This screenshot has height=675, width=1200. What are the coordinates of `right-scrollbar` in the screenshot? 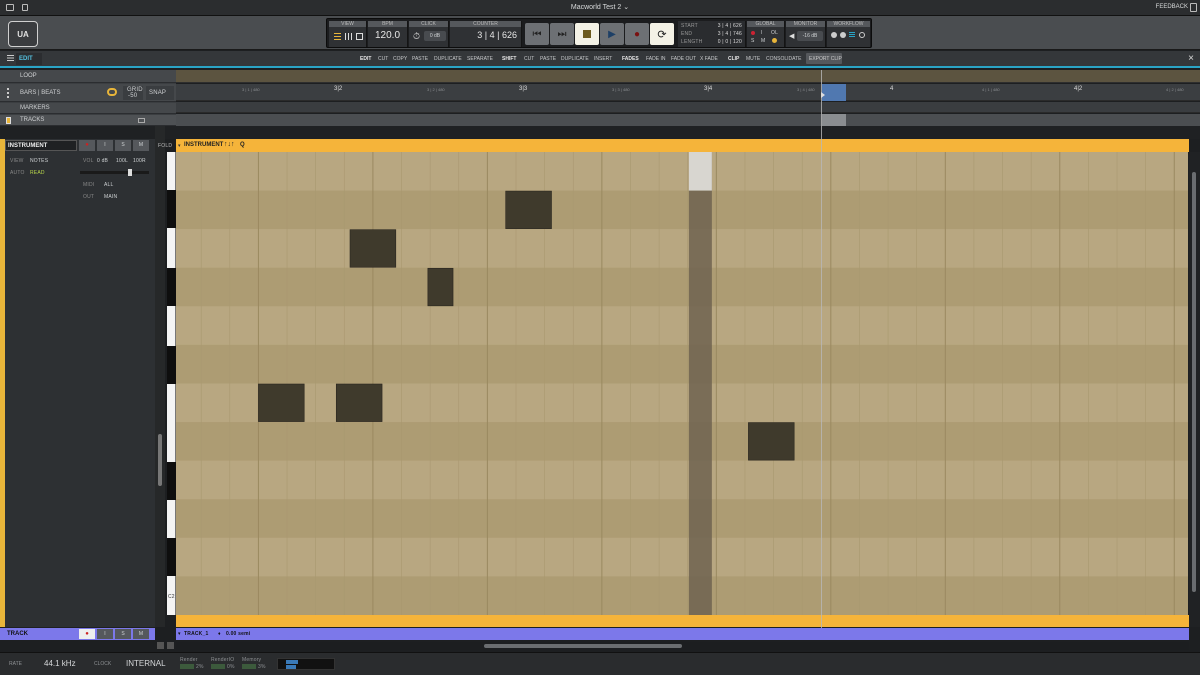 It's located at (1194, 389).